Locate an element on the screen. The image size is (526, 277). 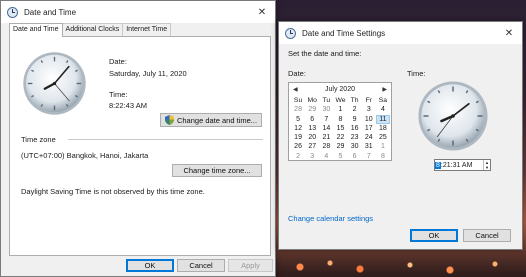
weekday-header: Sa is located at coordinates (383, 100).